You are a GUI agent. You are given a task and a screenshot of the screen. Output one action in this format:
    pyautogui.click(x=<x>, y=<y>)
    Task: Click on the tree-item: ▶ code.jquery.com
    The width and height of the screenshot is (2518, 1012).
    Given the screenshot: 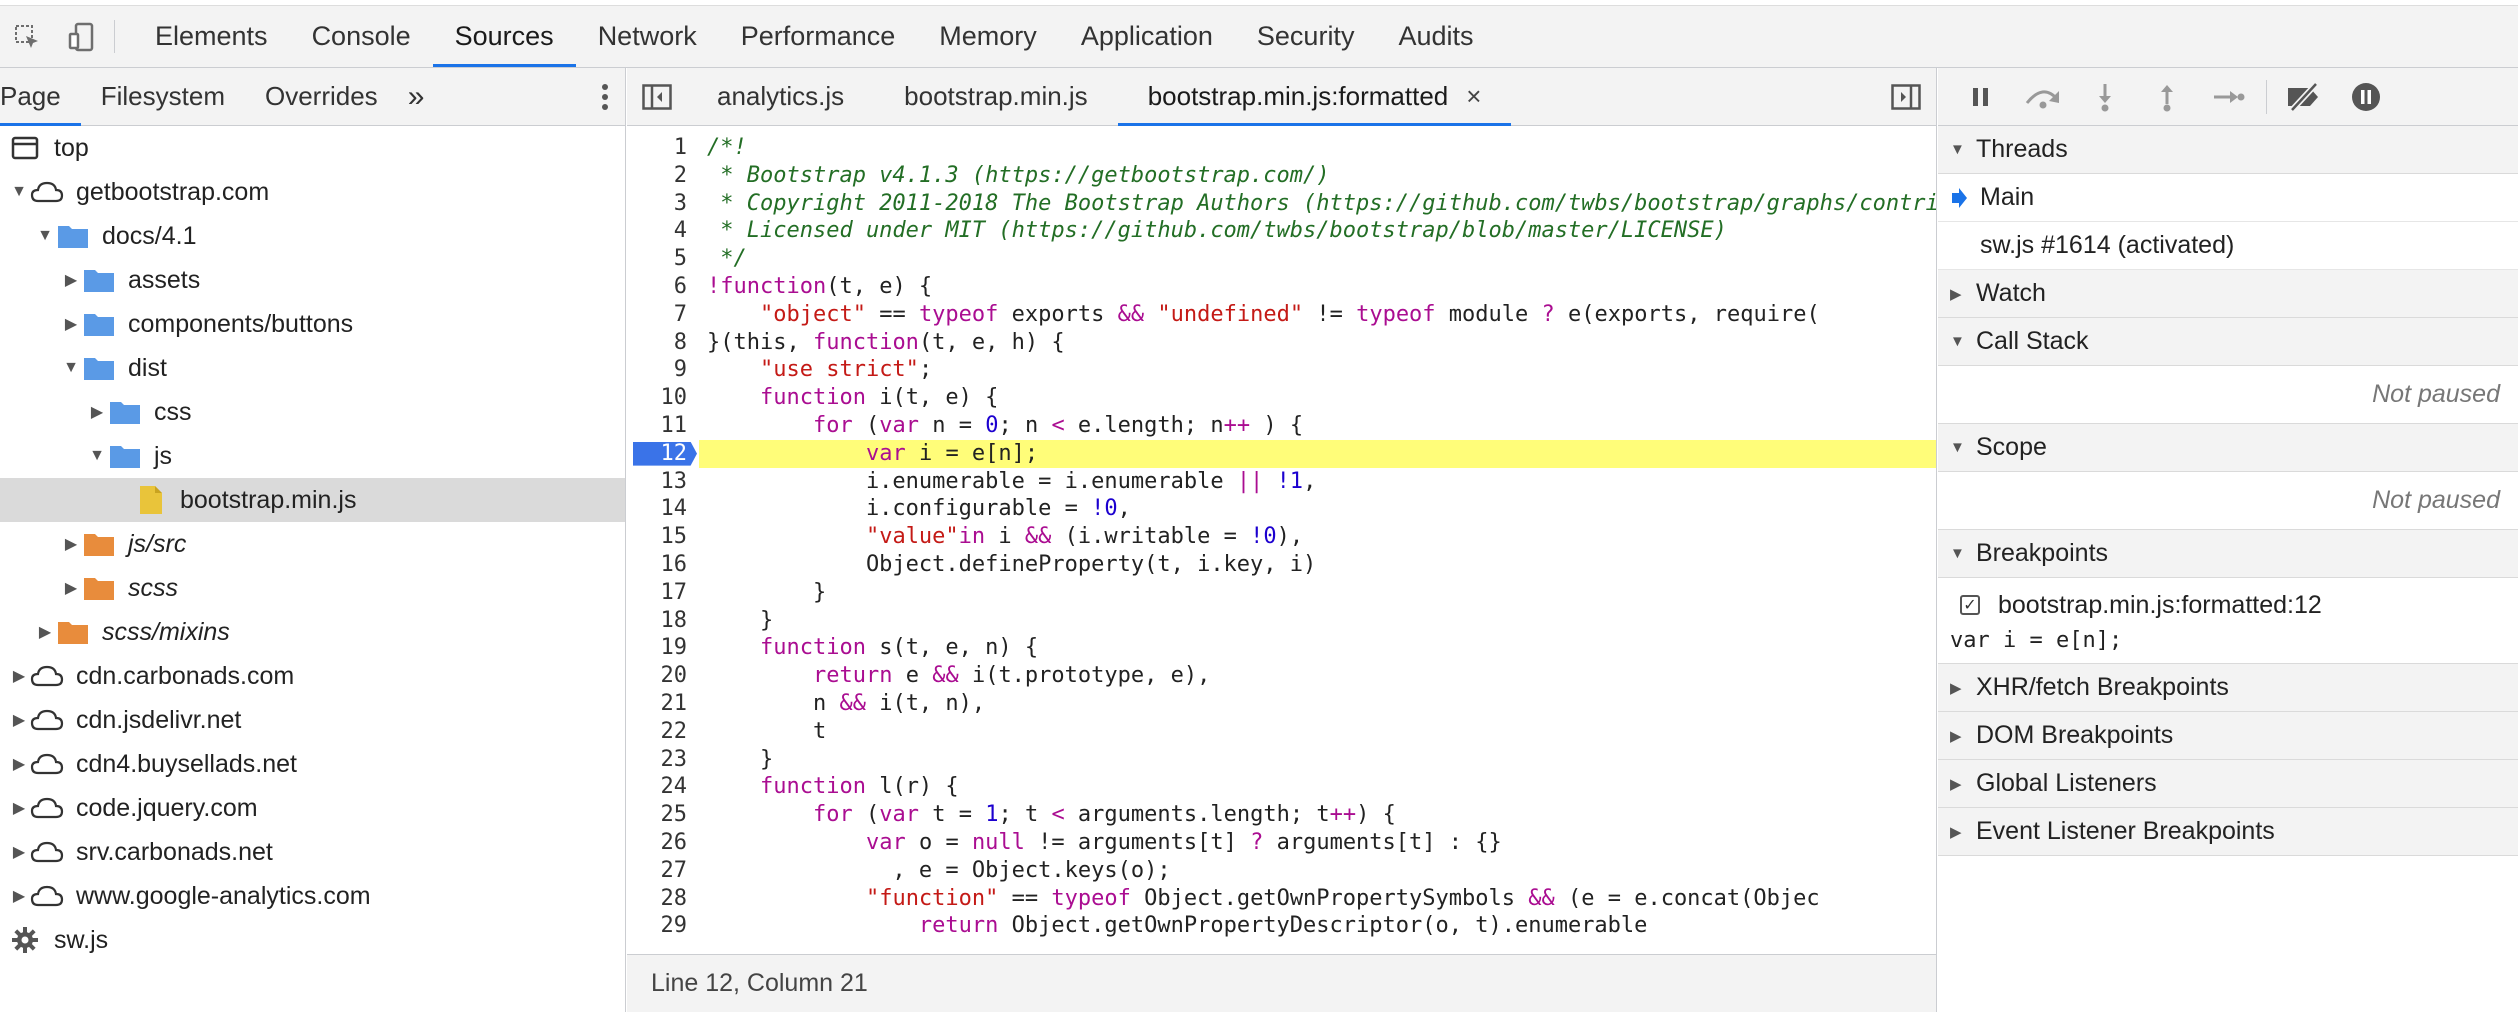 What is the action you would take?
    pyautogui.click(x=312, y=808)
    